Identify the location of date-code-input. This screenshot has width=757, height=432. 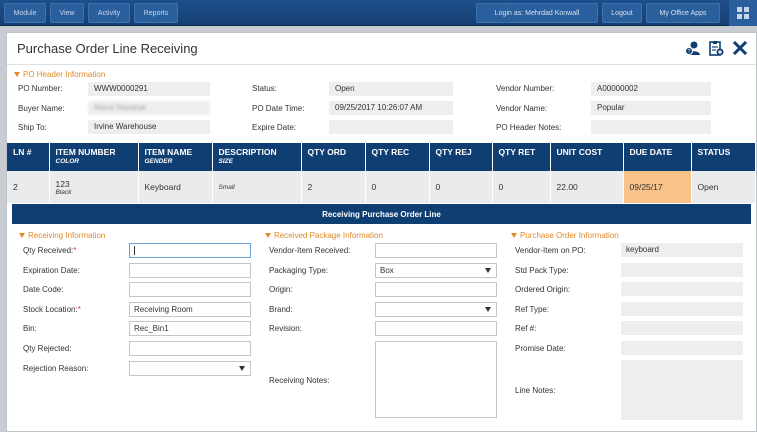
(190, 289).